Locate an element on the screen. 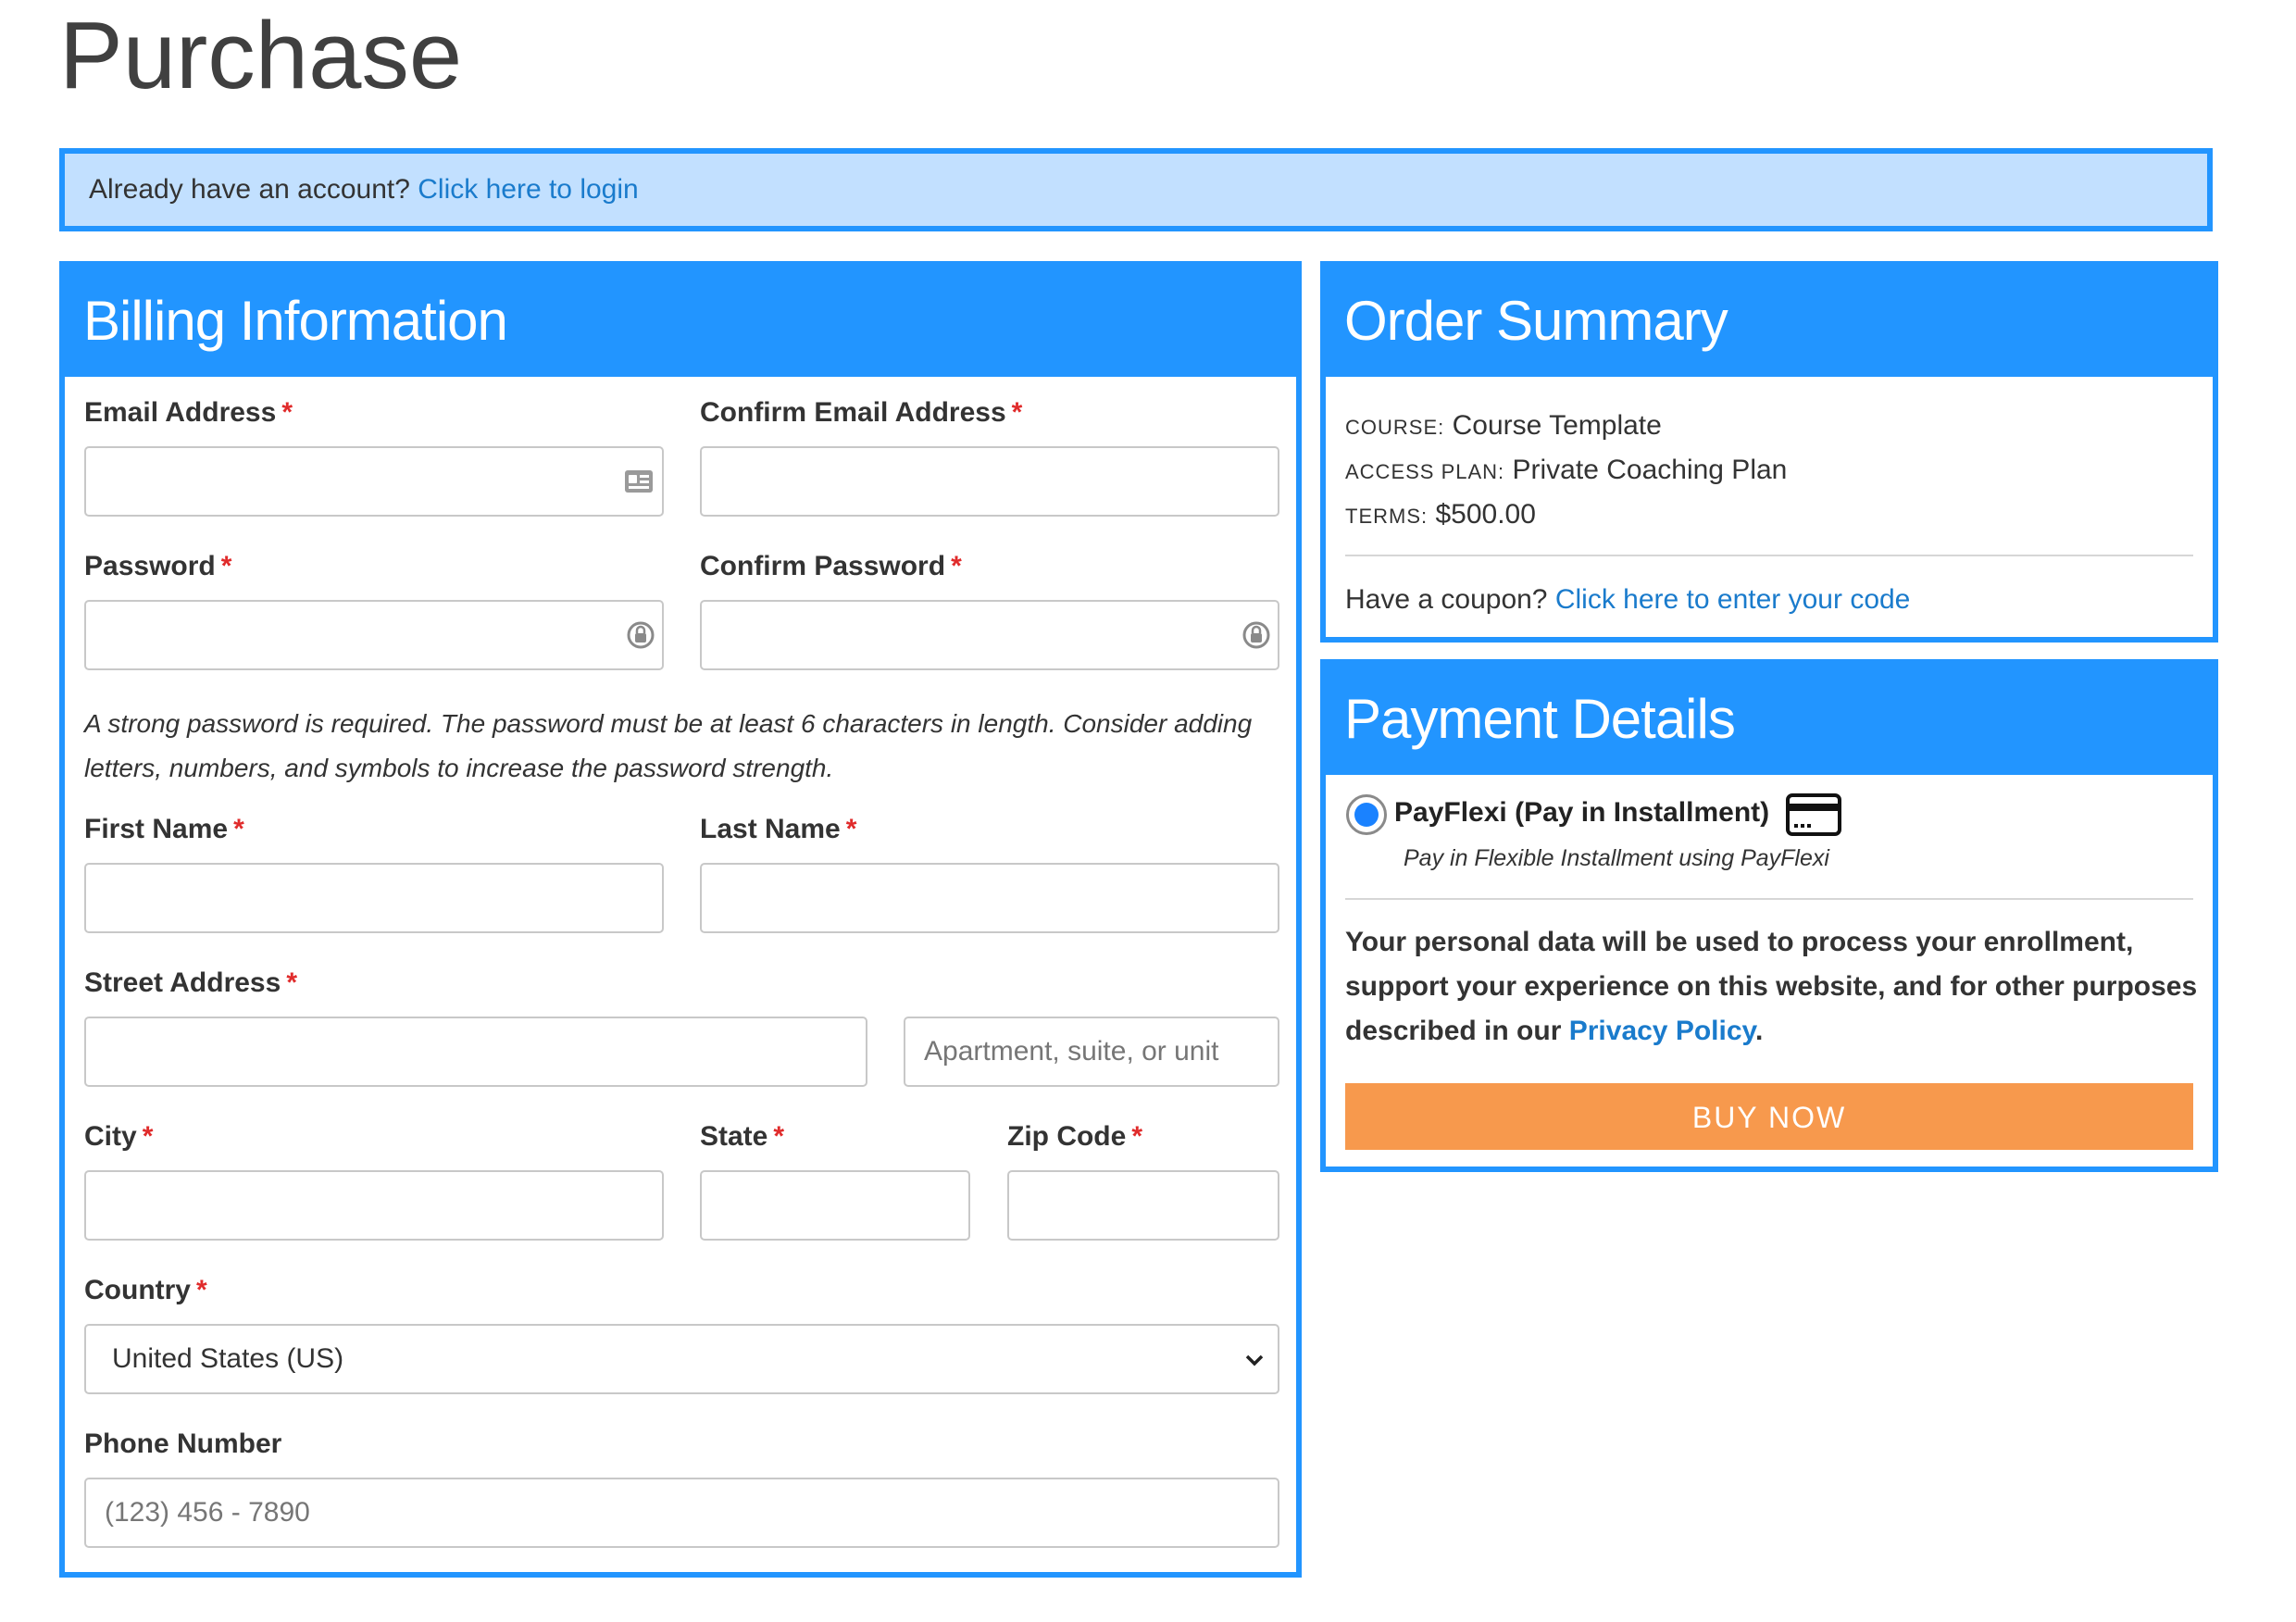  state-label: State * is located at coordinates (742, 1136).